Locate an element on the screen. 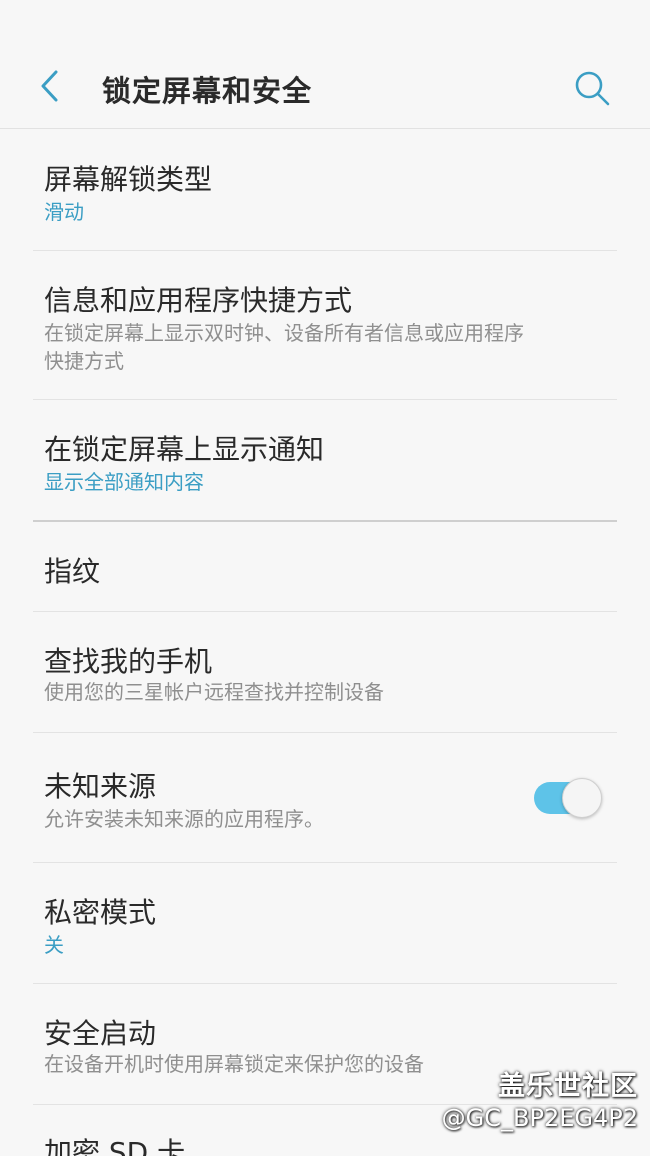 This screenshot has width=650, height=1156. setting-label: 加密 SD 卡 is located at coordinates (115, 1146).